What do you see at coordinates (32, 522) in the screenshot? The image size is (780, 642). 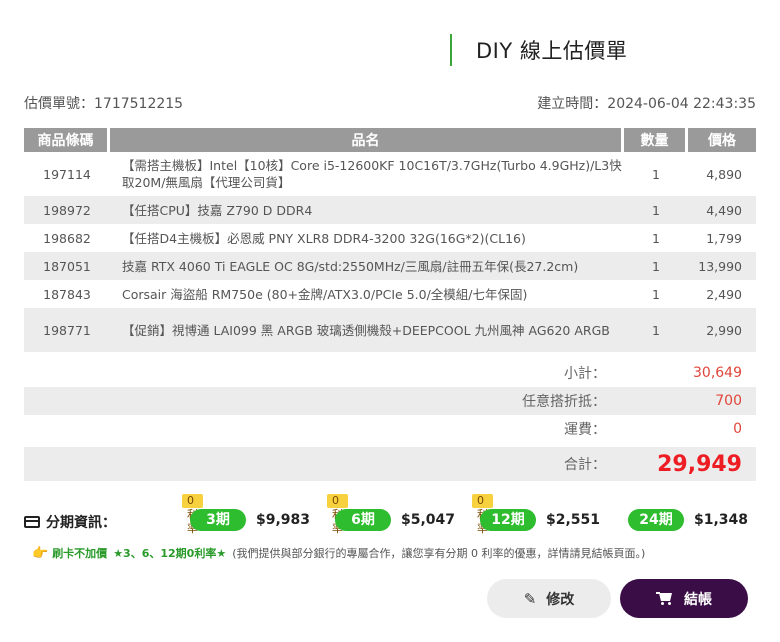 I see `credit-card-icon` at bounding box center [32, 522].